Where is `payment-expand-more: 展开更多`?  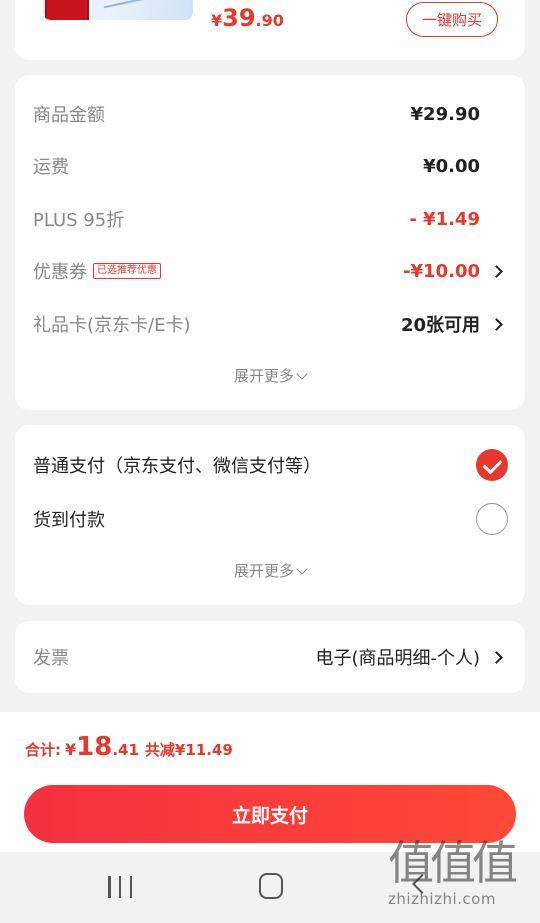 payment-expand-more: 展开更多 is located at coordinates (270, 570).